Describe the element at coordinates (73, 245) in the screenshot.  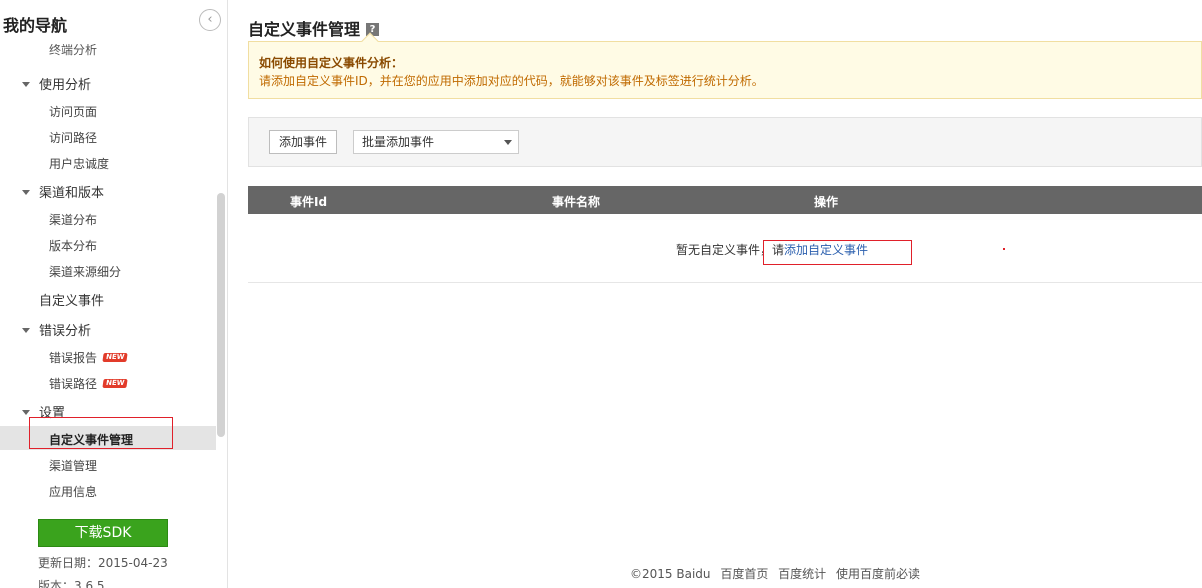
I see `sidebar-item-version-distribution: 版本分布` at that location.